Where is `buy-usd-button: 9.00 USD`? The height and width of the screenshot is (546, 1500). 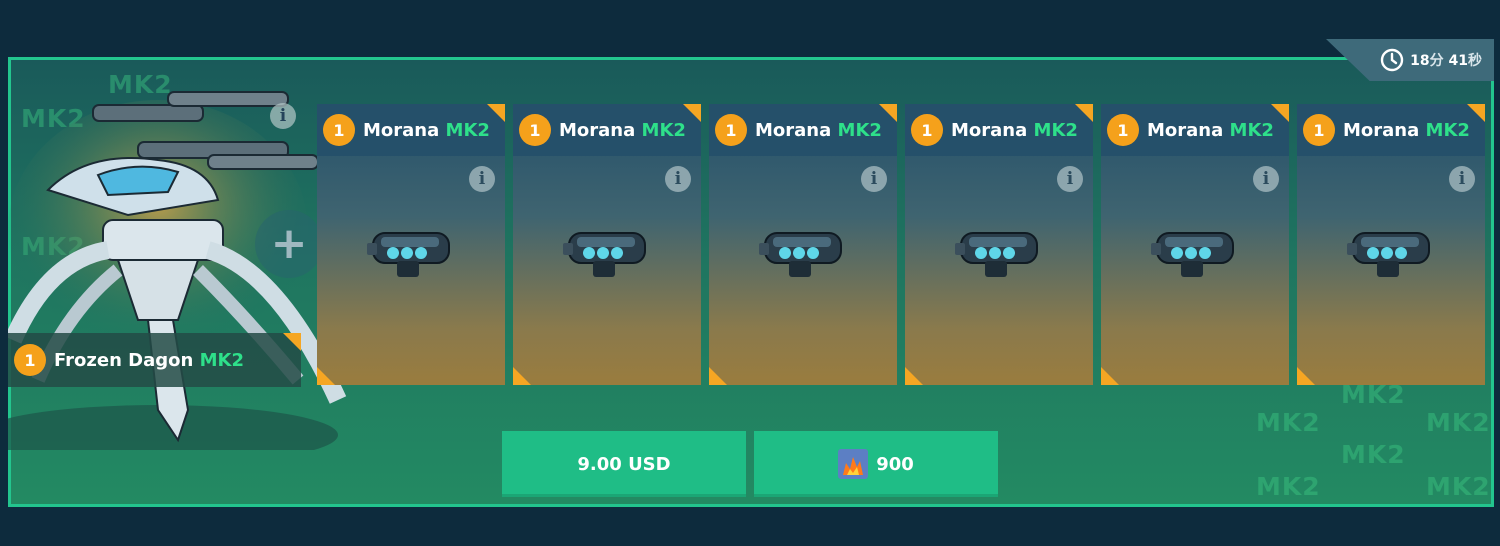 buy-usd-button: 9.00 USD is located at coordinates (624, 464).